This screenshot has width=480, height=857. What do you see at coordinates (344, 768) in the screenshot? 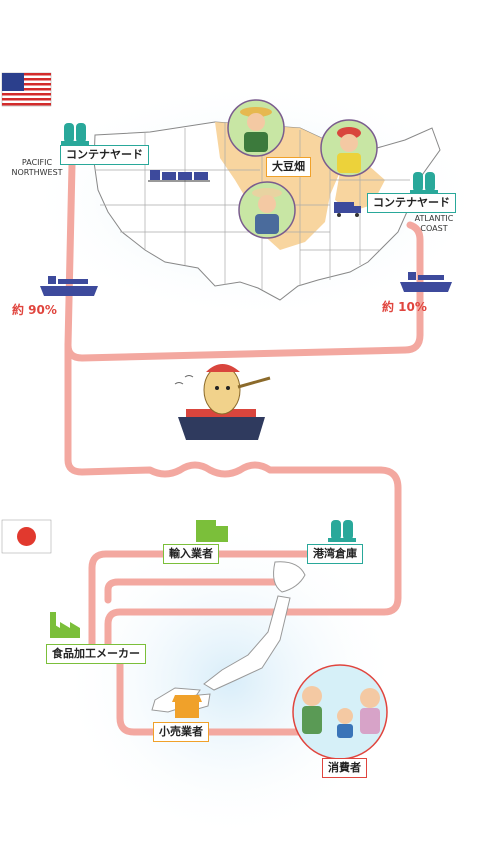
I see `consumer-label: 消費者` at bounding box center [344, 768].